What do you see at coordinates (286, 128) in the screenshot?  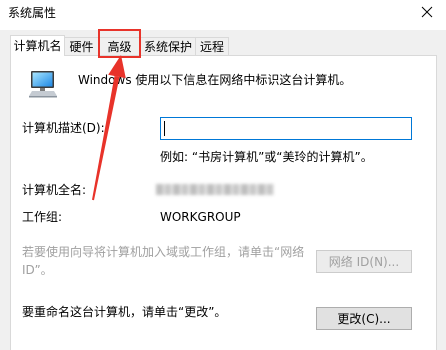 I see `computer-description-input` at bounding box center [286, 128].